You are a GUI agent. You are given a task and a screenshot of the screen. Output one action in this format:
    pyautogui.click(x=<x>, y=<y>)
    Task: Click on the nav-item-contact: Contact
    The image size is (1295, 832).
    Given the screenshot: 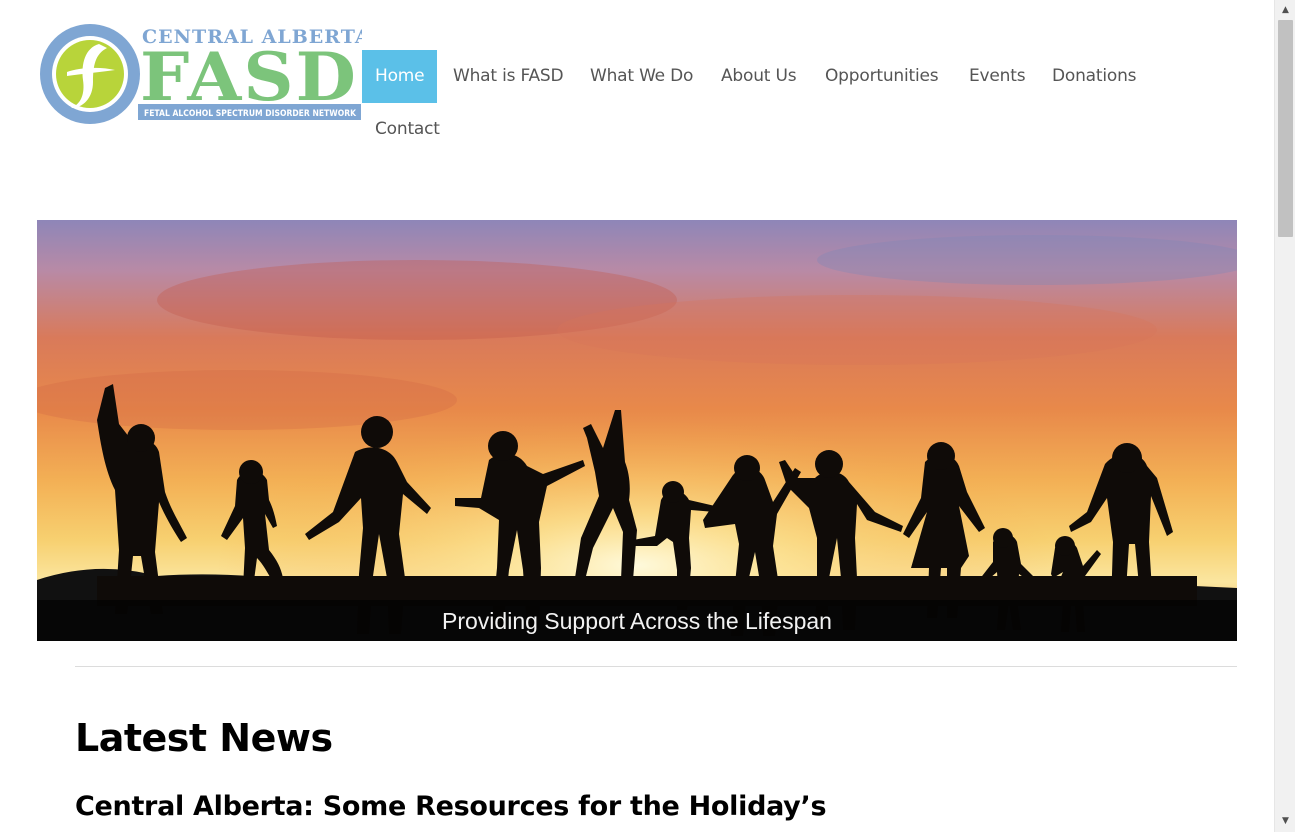 What is the action you would take?
    pyautogui.click(x=407, y=129)
    